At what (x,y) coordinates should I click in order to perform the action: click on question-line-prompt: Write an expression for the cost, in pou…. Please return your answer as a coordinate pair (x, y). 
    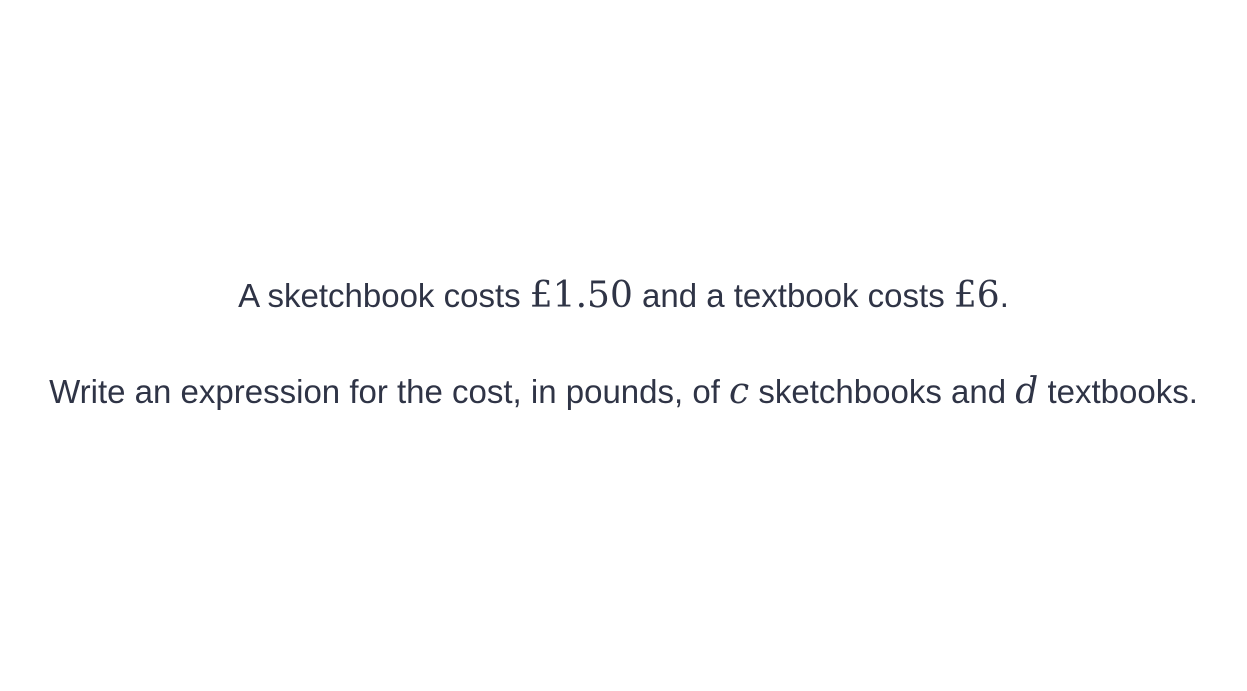
    Looking at the image, I should click on (624, 391).